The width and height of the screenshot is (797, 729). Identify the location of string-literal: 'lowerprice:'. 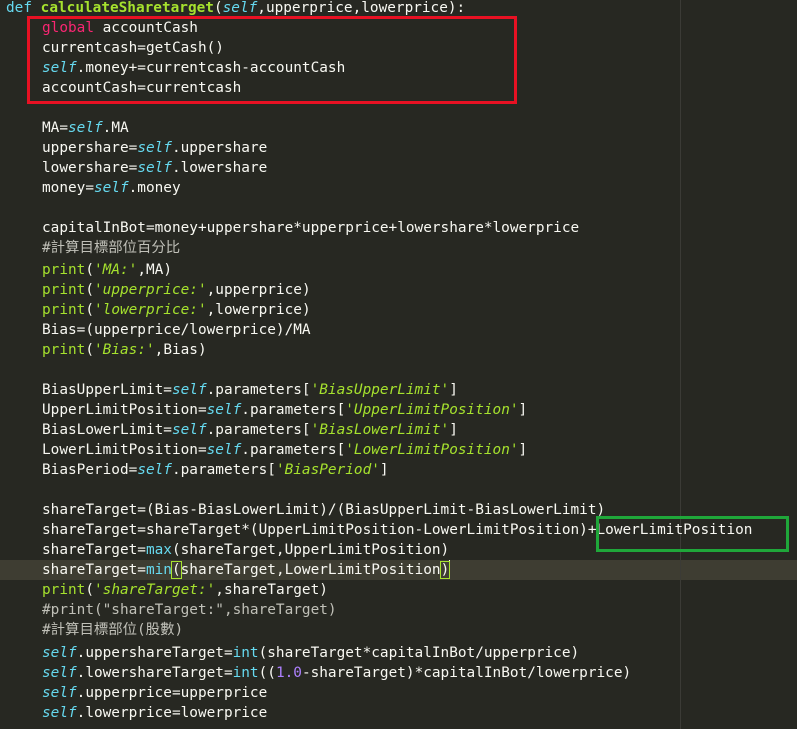
(150, 310).